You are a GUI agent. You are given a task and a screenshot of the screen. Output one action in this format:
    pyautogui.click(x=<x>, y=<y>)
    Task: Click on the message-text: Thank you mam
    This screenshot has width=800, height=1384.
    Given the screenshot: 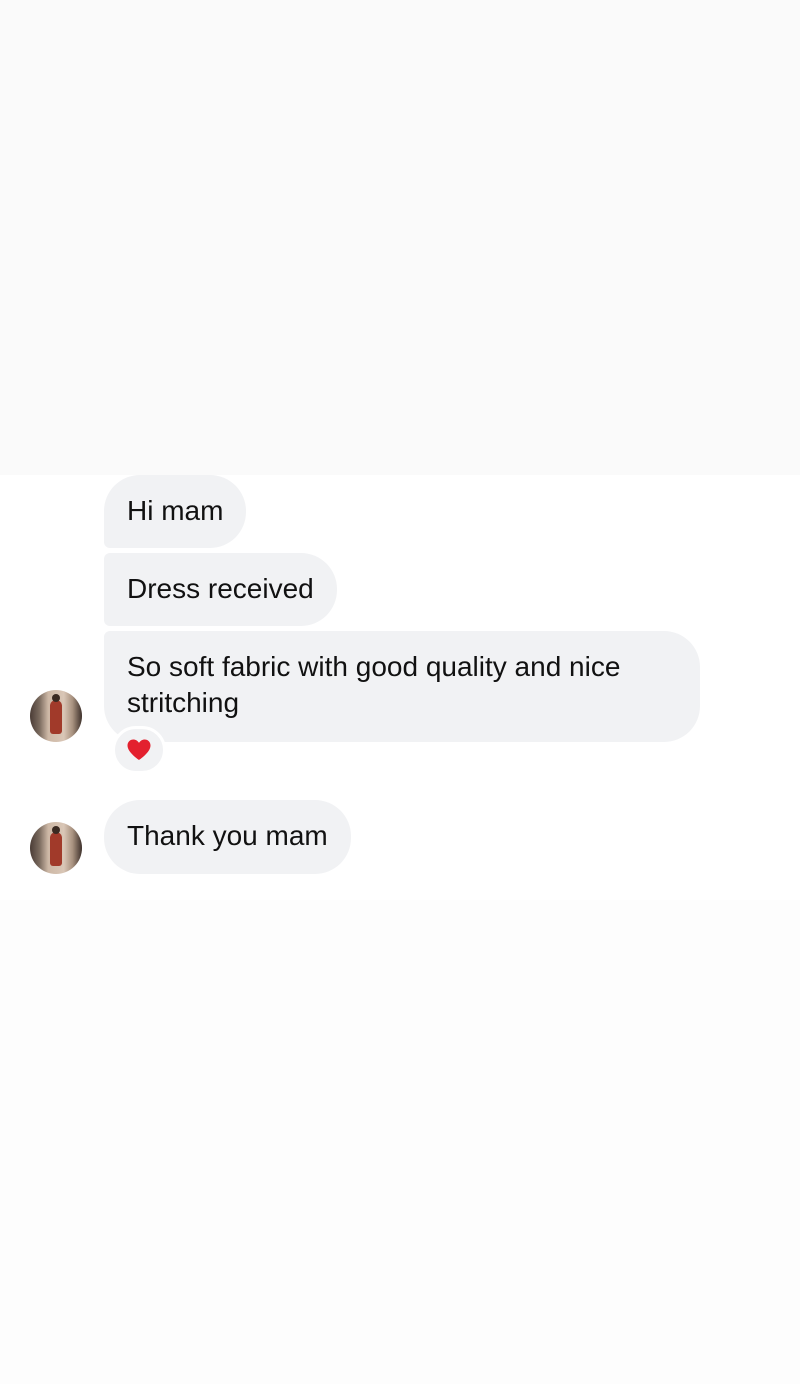 What is the action you would take?
    pyautogui.click(x=227, y=835)
    